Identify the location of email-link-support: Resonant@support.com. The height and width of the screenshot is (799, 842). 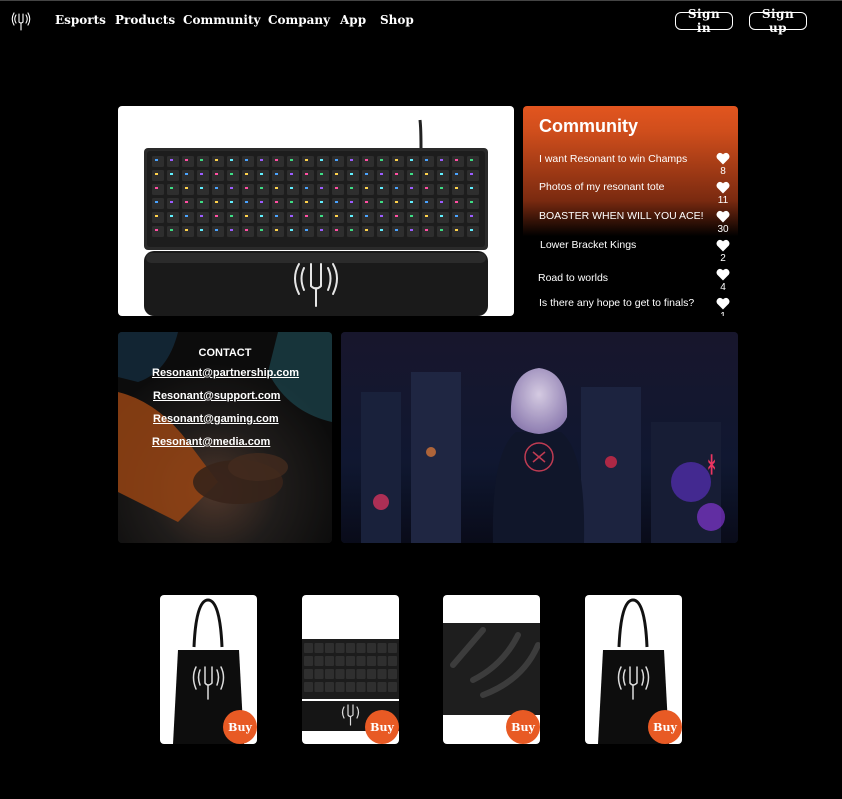
(216, 396).